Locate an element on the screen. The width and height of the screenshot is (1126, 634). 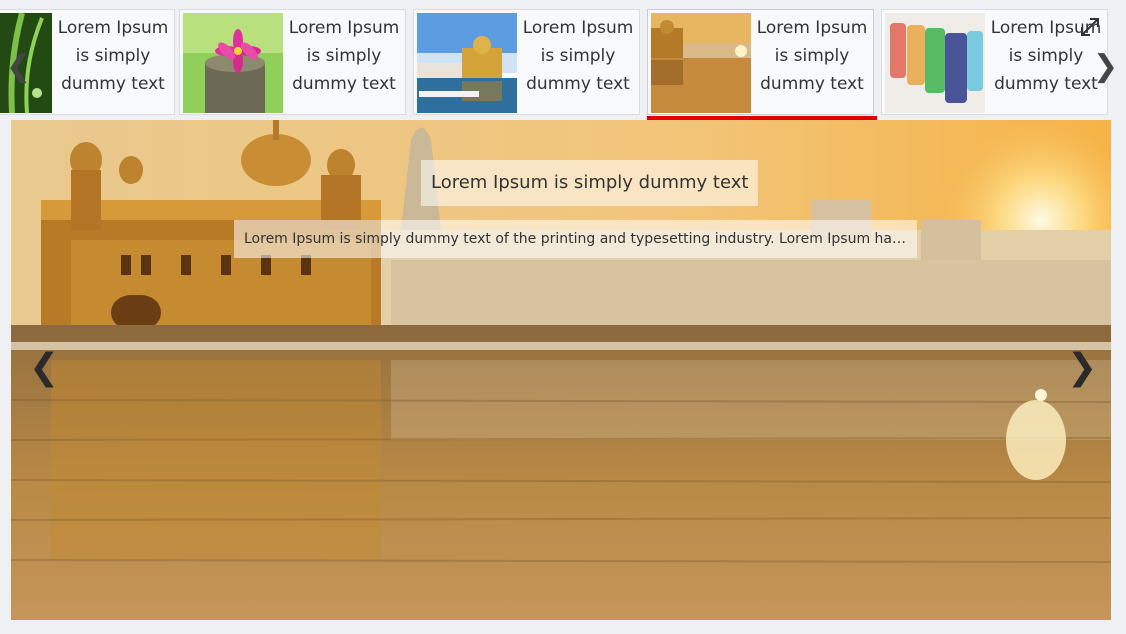
thumbnail-2: Lorem Ipsum is simply dummy text is located at coordinates (292, 62).